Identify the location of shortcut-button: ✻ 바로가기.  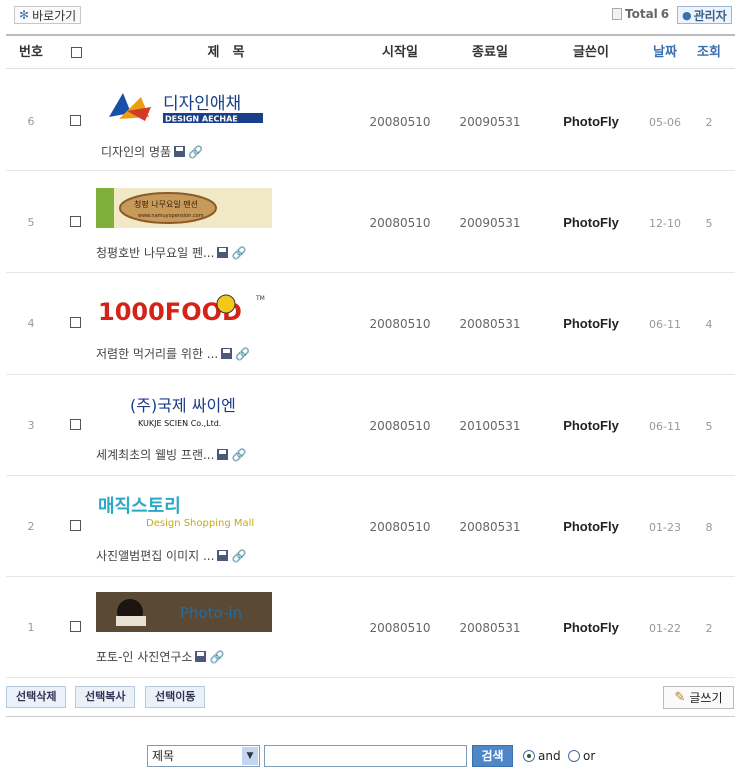
(48, 15).